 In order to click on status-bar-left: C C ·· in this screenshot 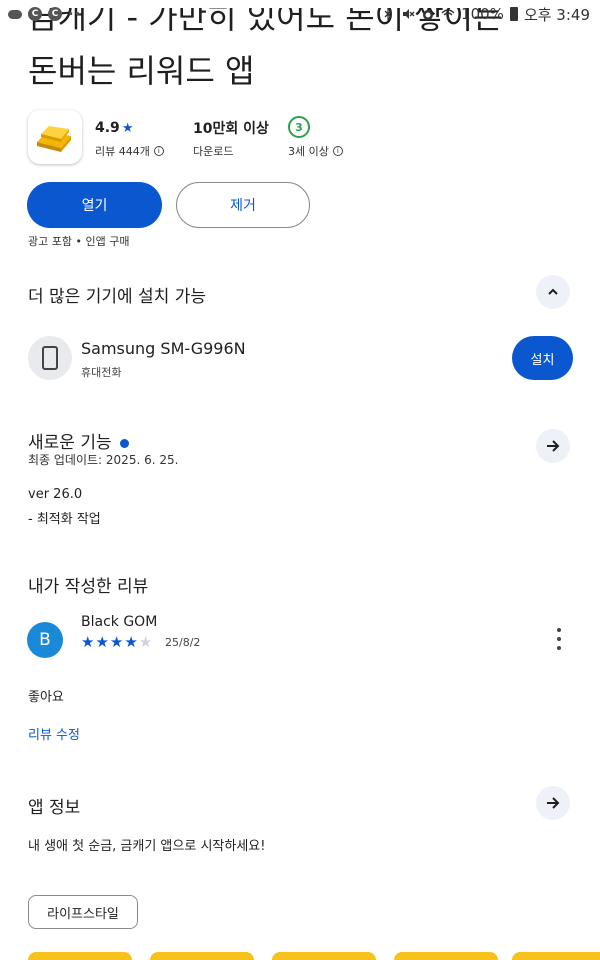, I will do `click(44, 14)`.